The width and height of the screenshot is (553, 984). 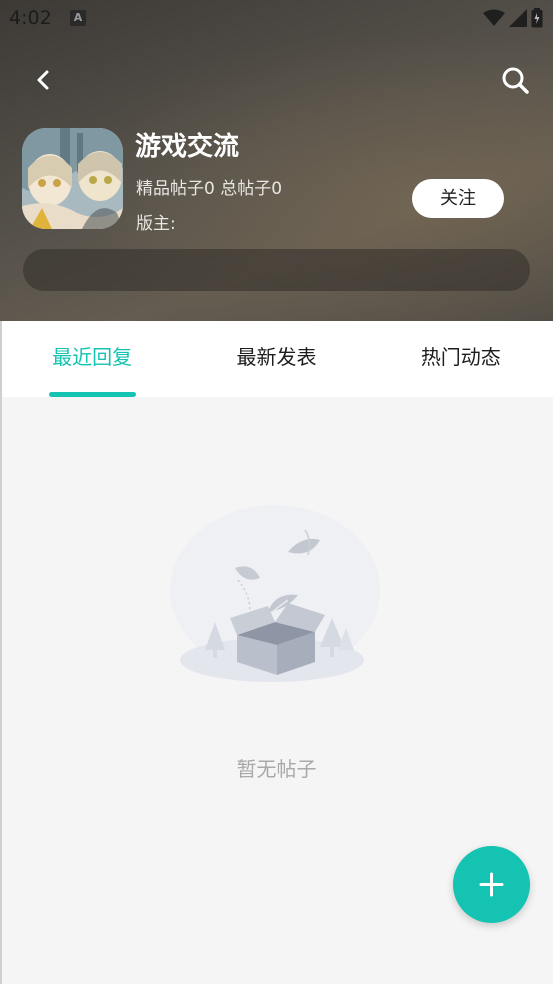 What do you see at coordinates (276, 270) in the screenshot?
I see `notice-bar` at bounding box center [276, 270].